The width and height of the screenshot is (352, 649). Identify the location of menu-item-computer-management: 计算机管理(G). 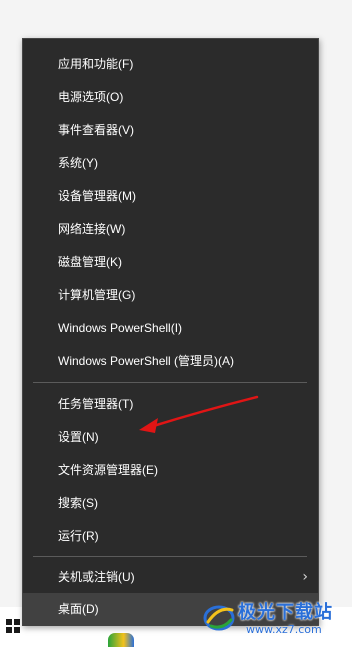
(170, 295).